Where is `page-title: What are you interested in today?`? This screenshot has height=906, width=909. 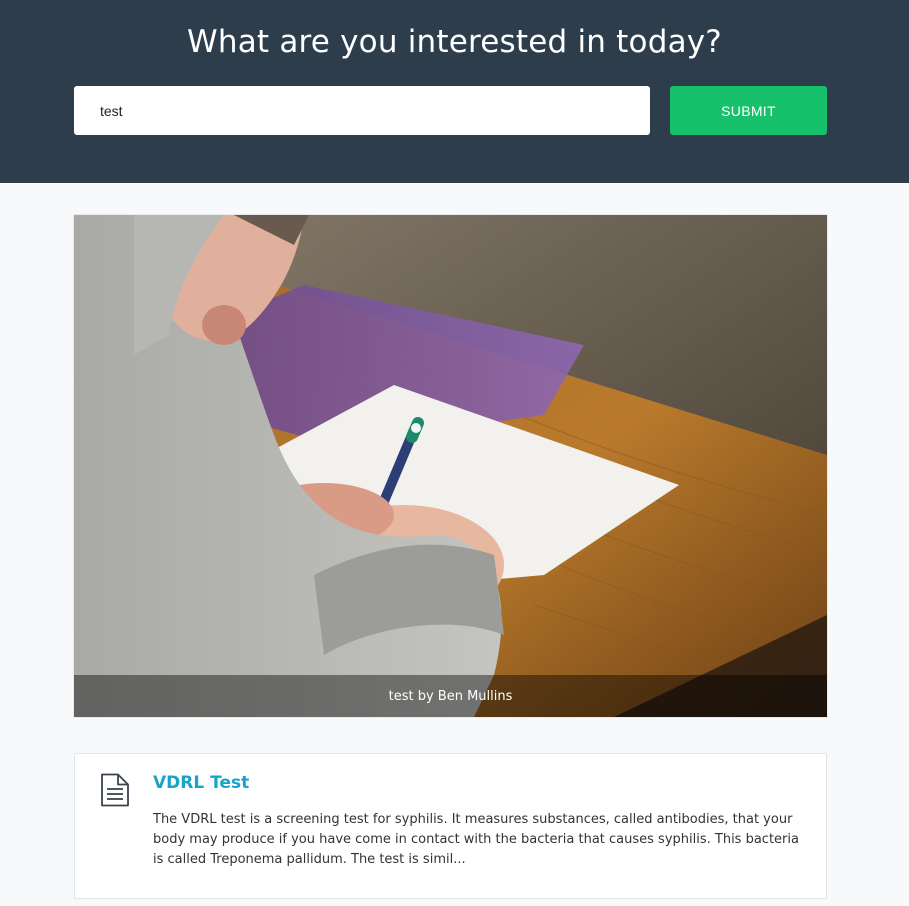 page-title: What are you interested in today? is located at coordinates (454, 42).